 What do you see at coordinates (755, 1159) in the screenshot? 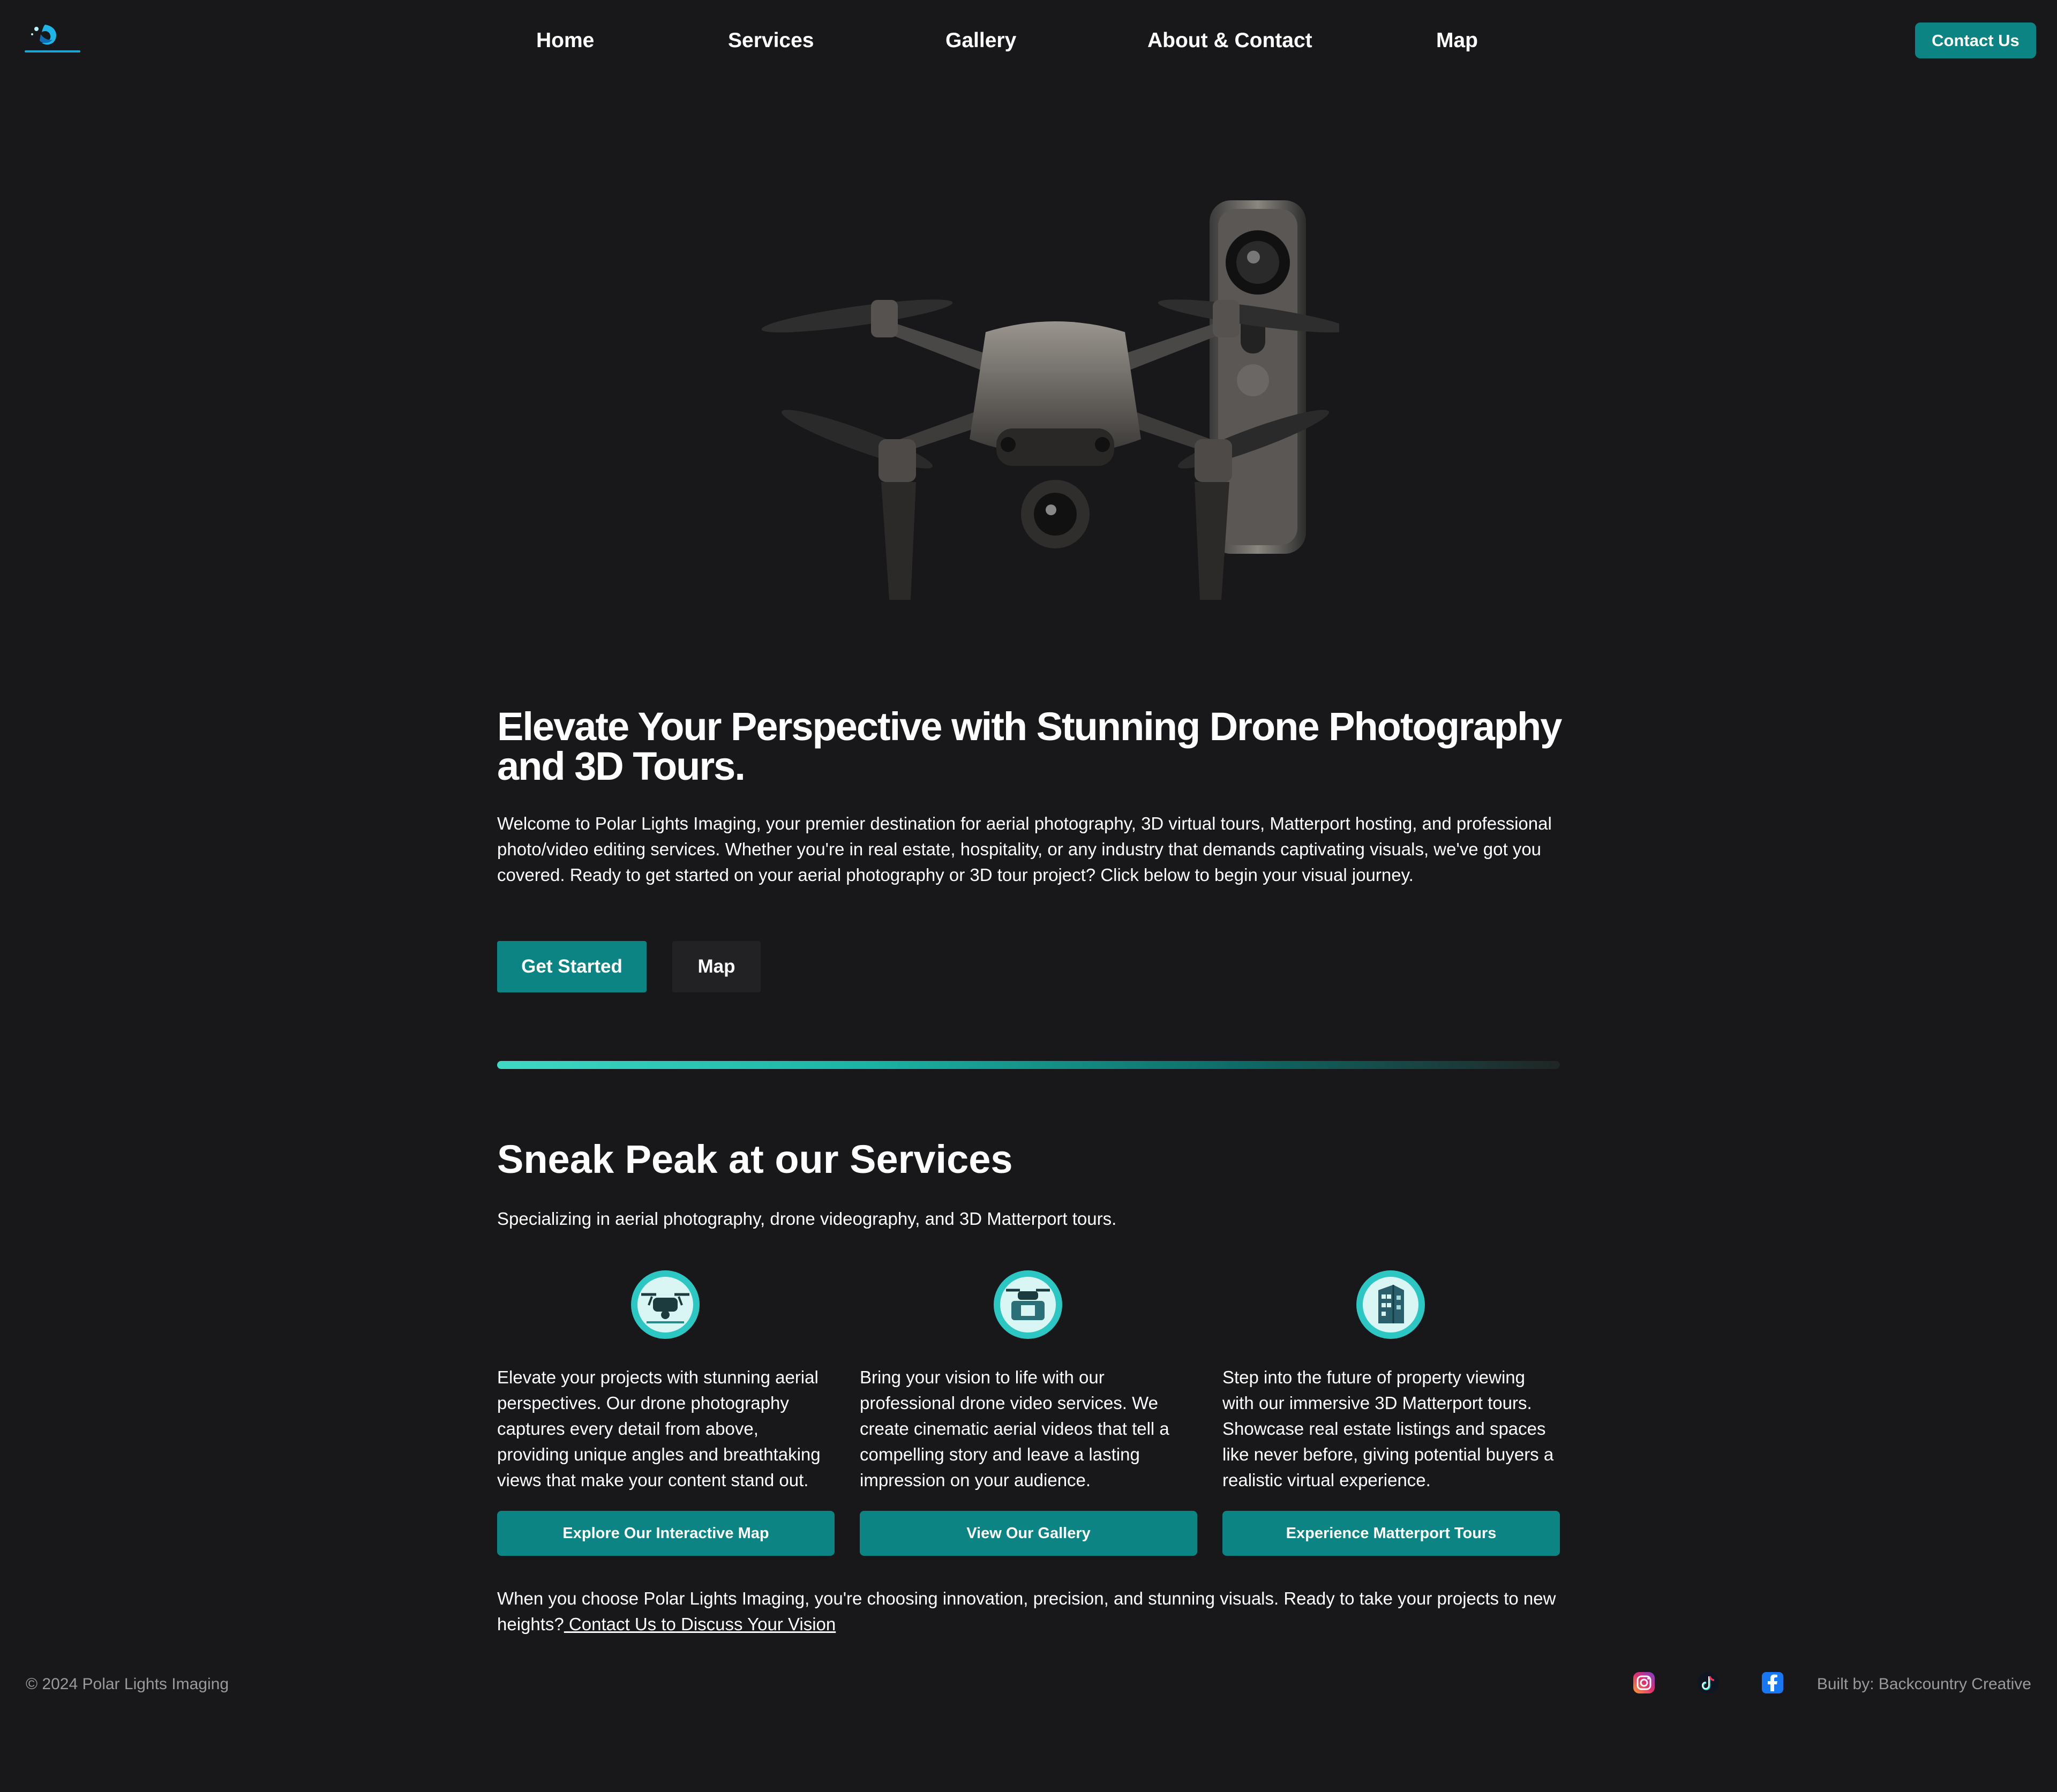
I see `services-title: Sneak Peak at our Services` at bounding box center [755, 1159].